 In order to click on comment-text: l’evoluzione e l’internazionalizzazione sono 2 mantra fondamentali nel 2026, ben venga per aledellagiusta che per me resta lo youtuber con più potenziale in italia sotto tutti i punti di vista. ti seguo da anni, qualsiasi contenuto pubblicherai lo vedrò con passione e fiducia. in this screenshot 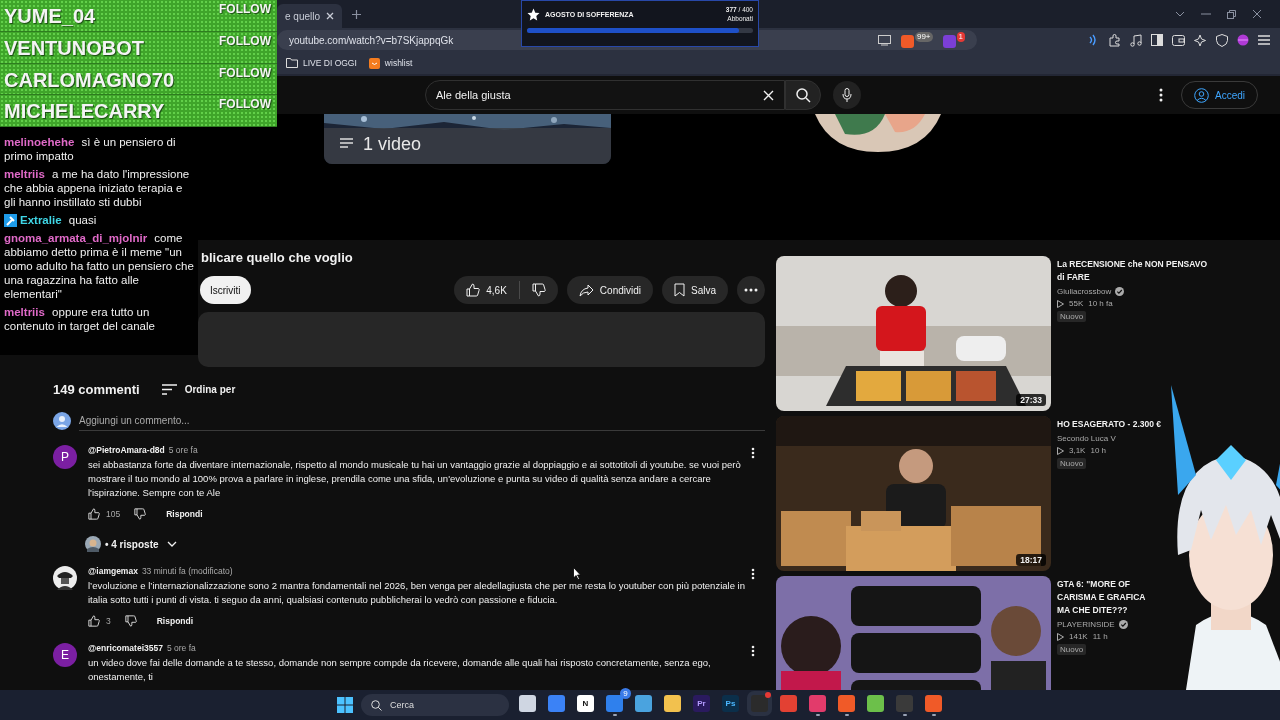, I will do `click(417, 593)`.